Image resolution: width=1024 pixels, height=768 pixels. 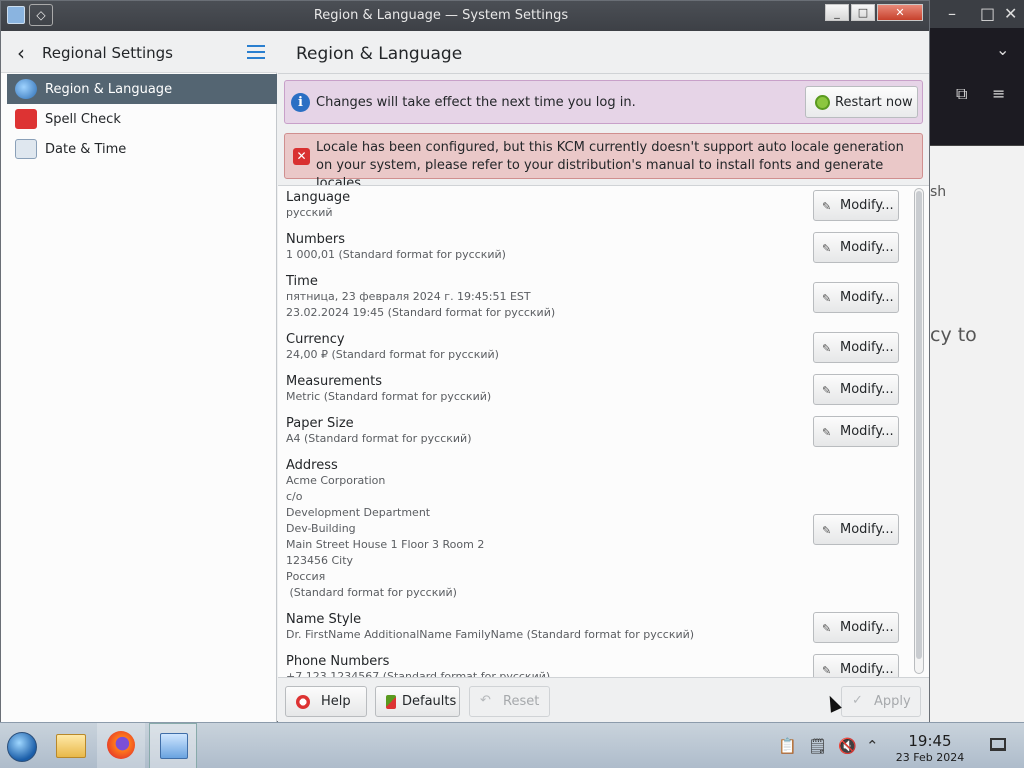 I want to click on close-icon: ✕, so click(x=1010, y=13).